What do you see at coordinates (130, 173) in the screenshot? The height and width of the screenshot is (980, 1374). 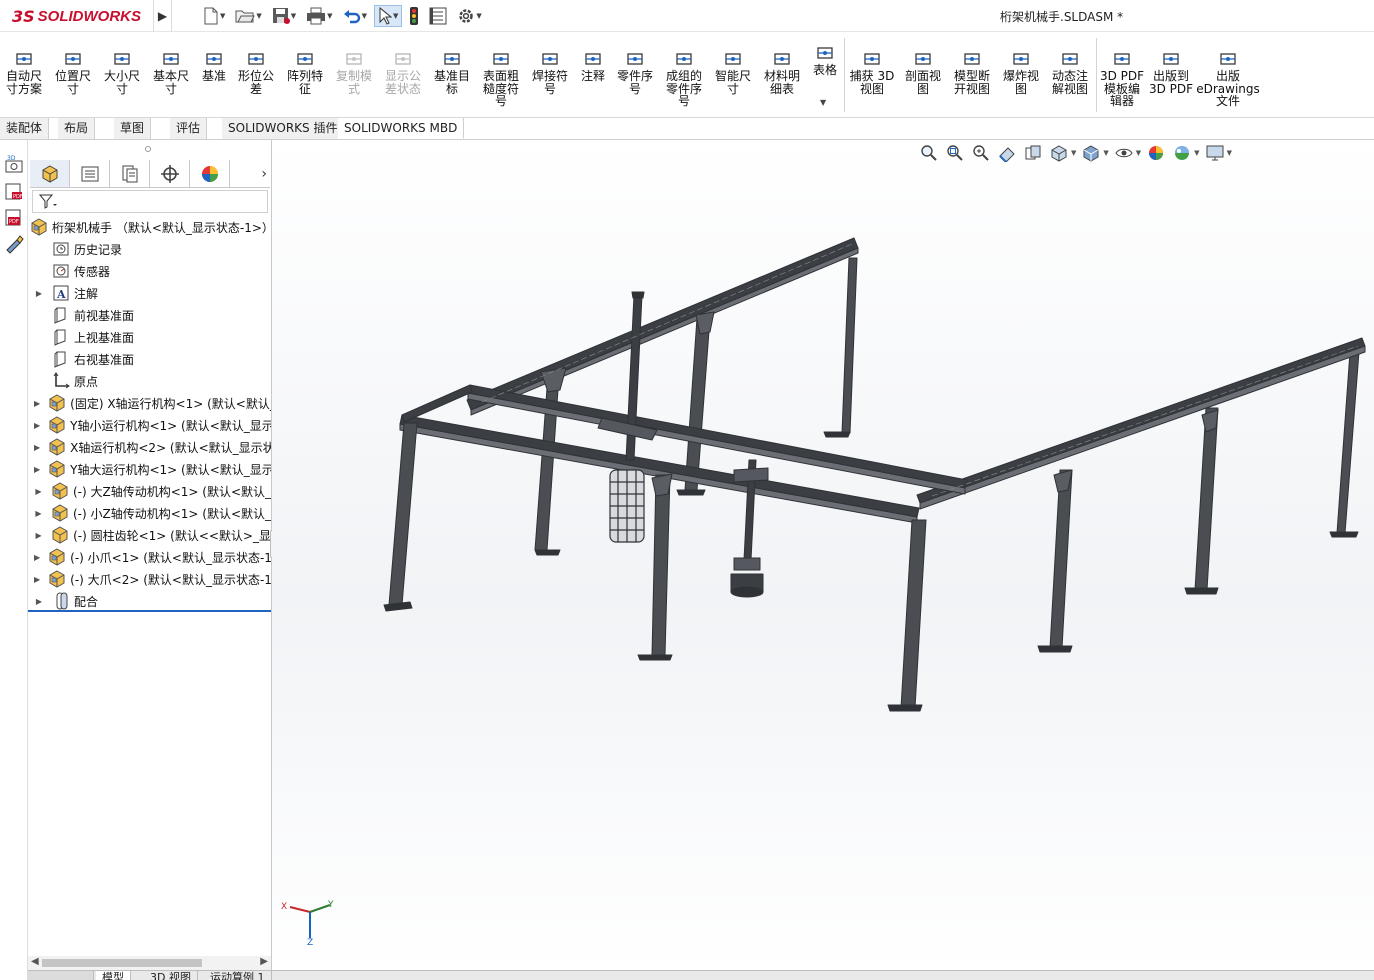 I see `configuration-manager-tab-icon` at bounding box center [130, 173].